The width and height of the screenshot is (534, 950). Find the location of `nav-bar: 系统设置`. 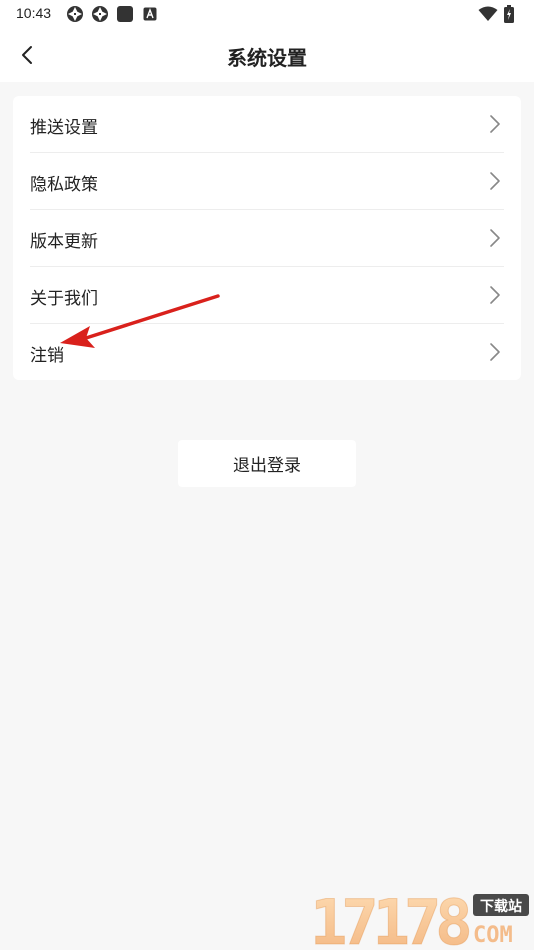

nav-bar: 系统设置 is located at coordinates (267, 55).